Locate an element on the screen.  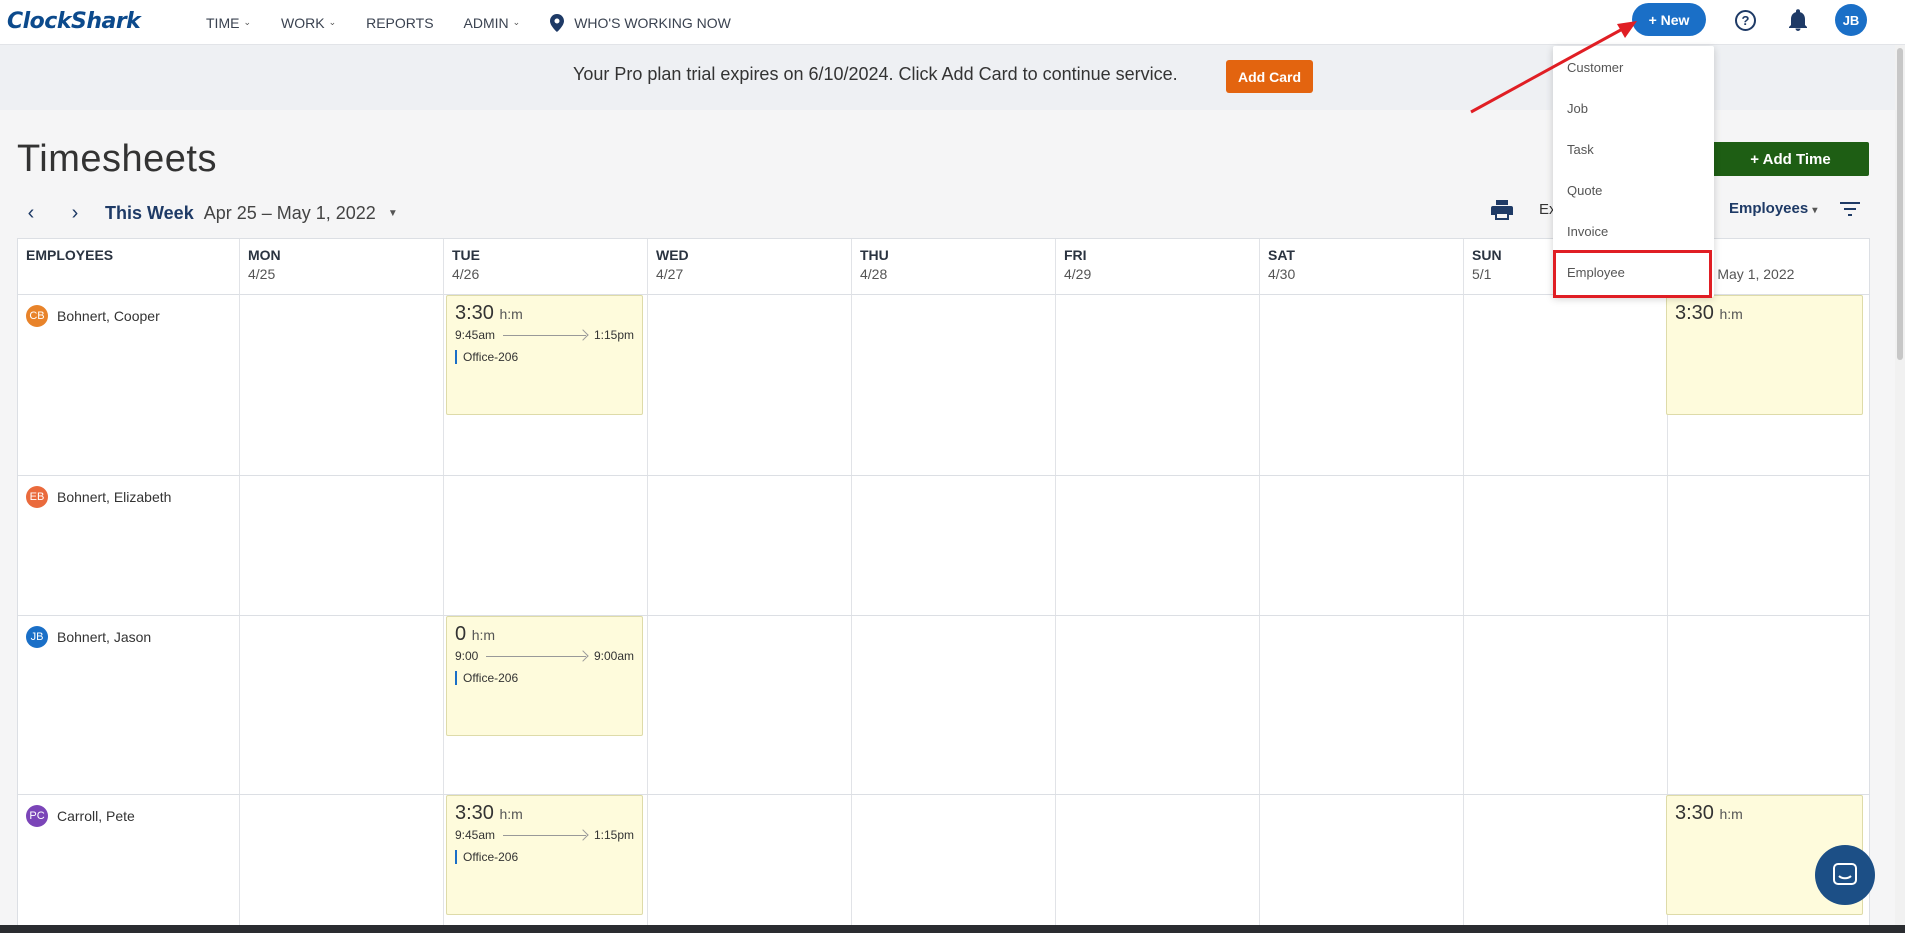
employees-filter-dropdown: Employees ▾ is located at coordinates (1773, 208).